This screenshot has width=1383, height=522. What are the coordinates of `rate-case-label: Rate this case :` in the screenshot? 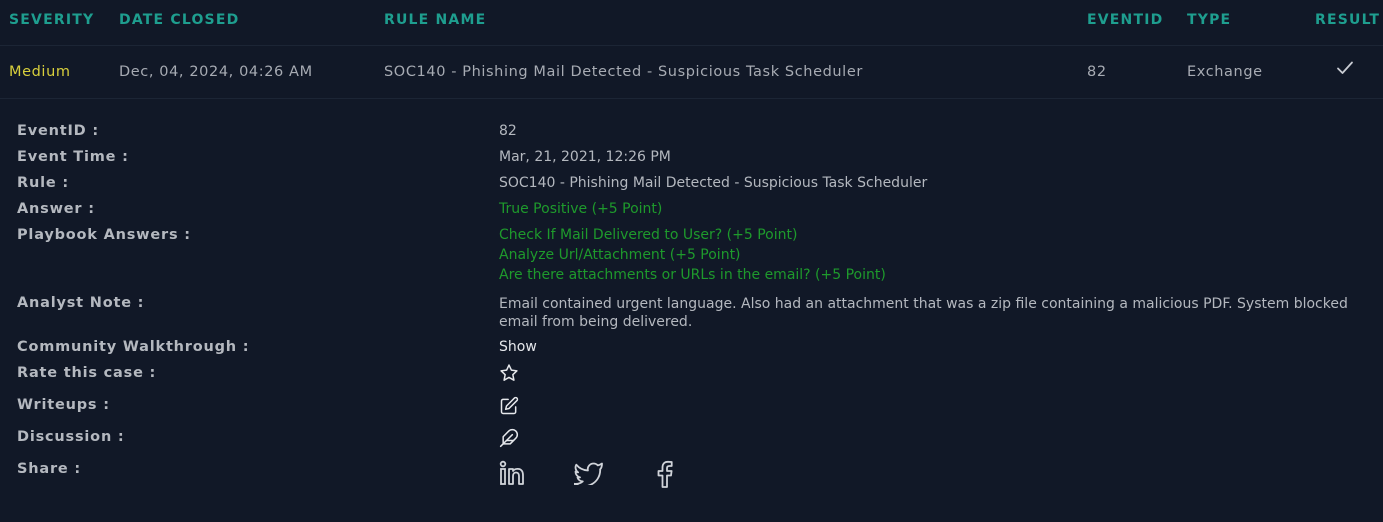 It's located at (87, 373).